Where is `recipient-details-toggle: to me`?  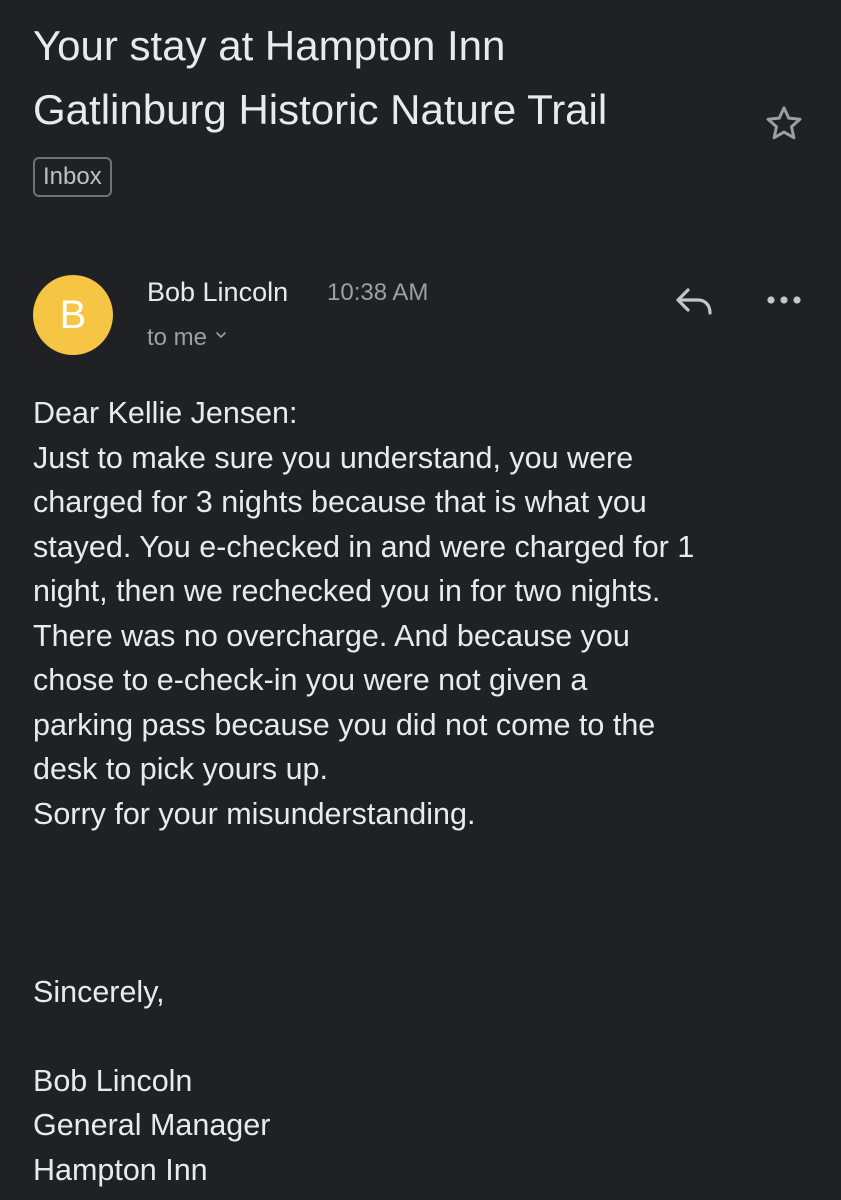
recipient-details-toggle: to me is located at coordinates (187, 338).